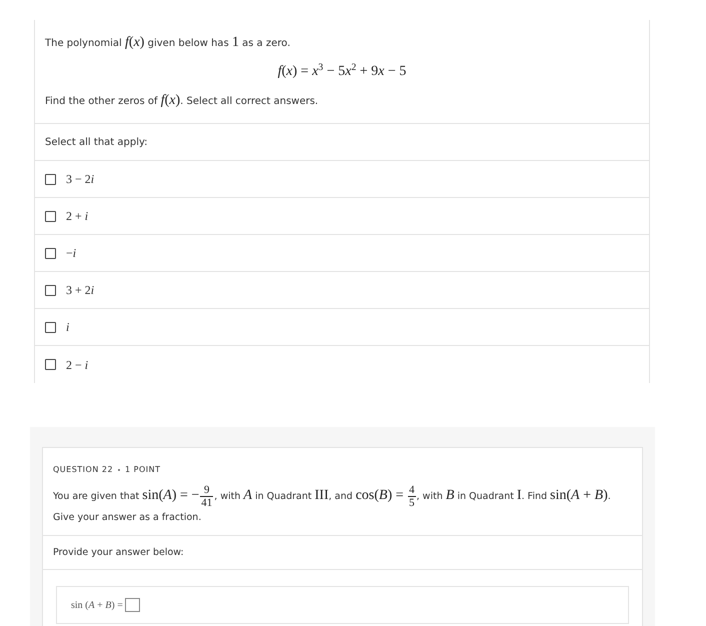  What do you see at coordinates (118, 553) in the screenshot?
I see `answer-prompt: Provide your answer below:` at bounding box center [118, 553].